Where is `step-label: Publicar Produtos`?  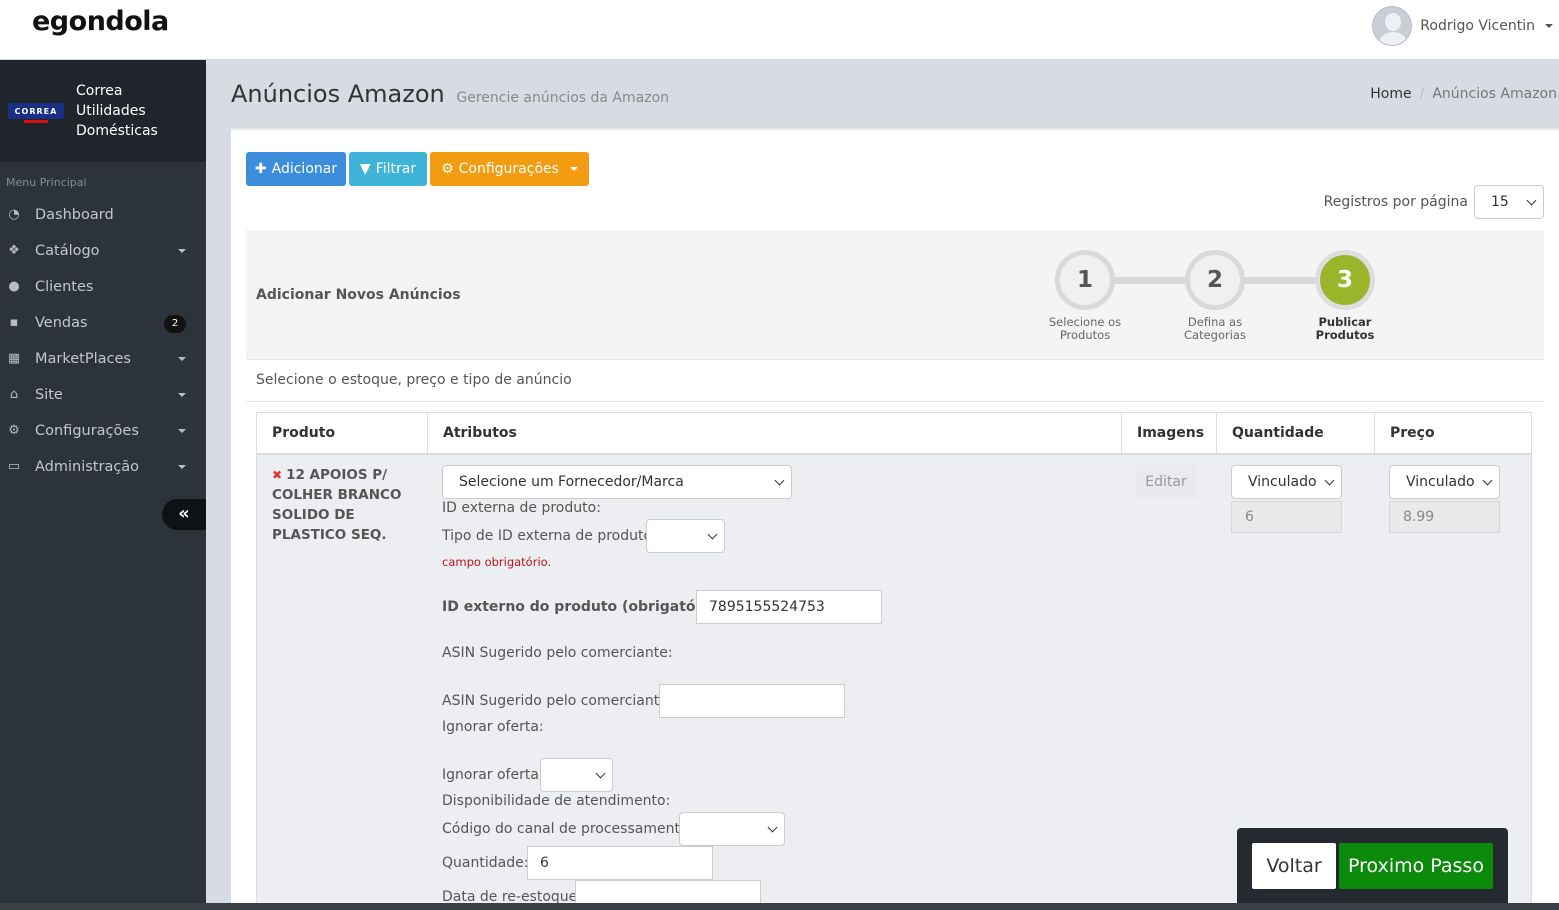 step-label: Publicar Produtos is located at coordinates (1345, 328).